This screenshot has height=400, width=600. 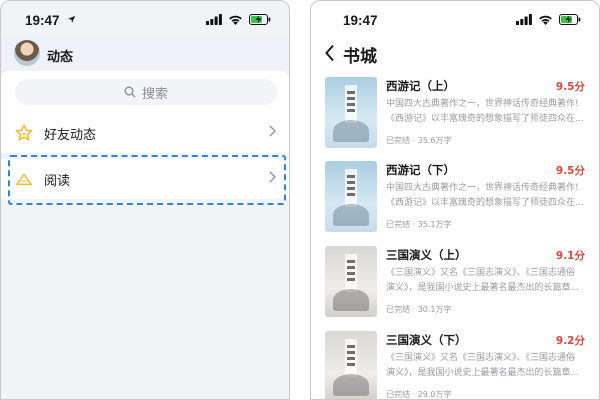 What do you see at coordinates (130, 92) in the screenshot?
I see `search-icon` at bounding box center [130, 92].